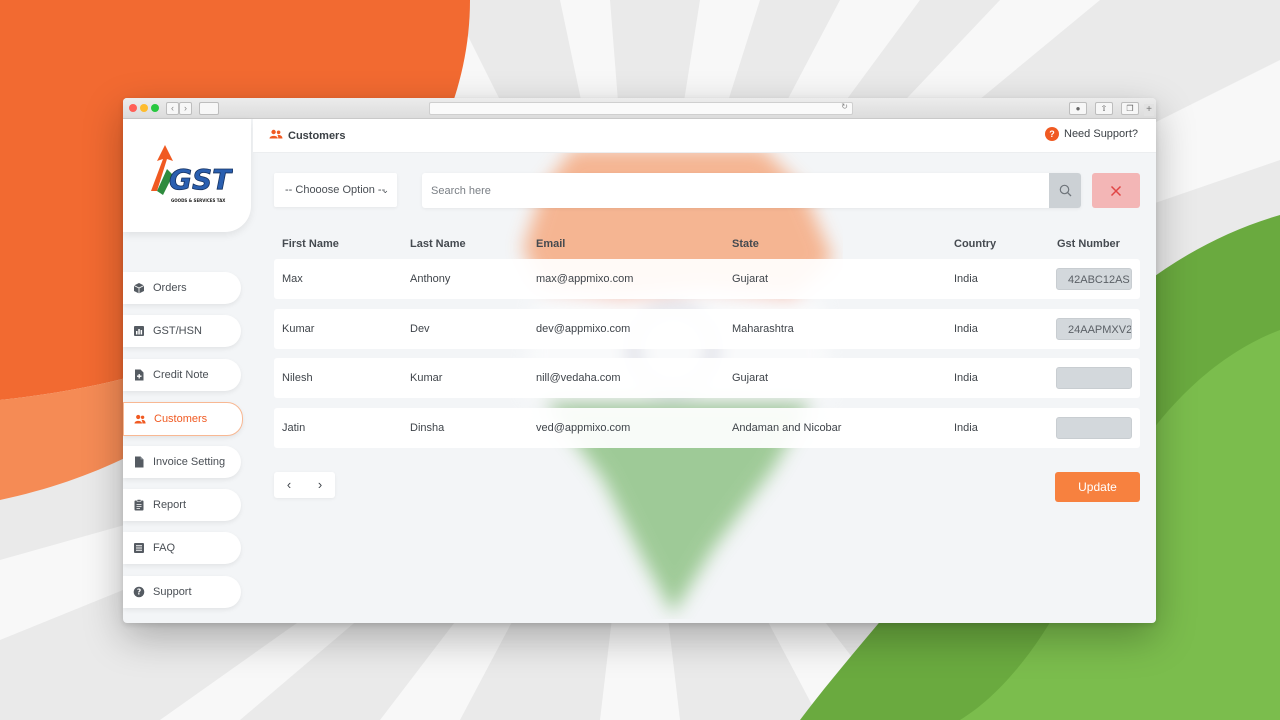 This screenshot has height=720, width=1280. What do you see at coordinates (139, 375) in the screenshot?
I see `file-plus-icon` at bounding box center [139, 375].